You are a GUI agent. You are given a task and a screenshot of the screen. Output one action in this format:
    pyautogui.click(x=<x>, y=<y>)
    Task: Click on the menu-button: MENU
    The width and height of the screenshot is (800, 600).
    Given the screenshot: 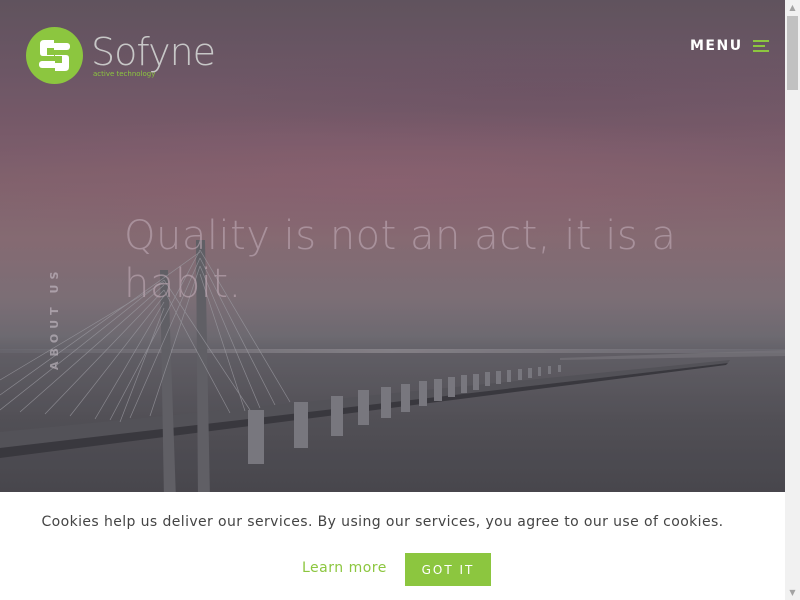 What is the action you would take?
    pyautogui.click(x=729, y=46)
    